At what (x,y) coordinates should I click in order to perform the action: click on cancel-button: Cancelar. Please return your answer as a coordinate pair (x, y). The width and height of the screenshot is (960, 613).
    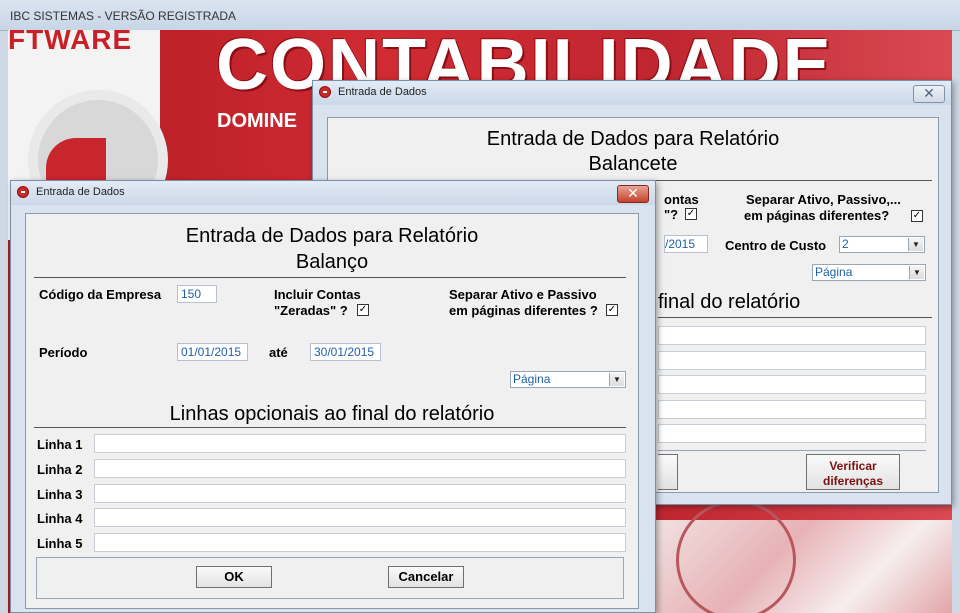
    Looking at the image, I should click on (426, 577).